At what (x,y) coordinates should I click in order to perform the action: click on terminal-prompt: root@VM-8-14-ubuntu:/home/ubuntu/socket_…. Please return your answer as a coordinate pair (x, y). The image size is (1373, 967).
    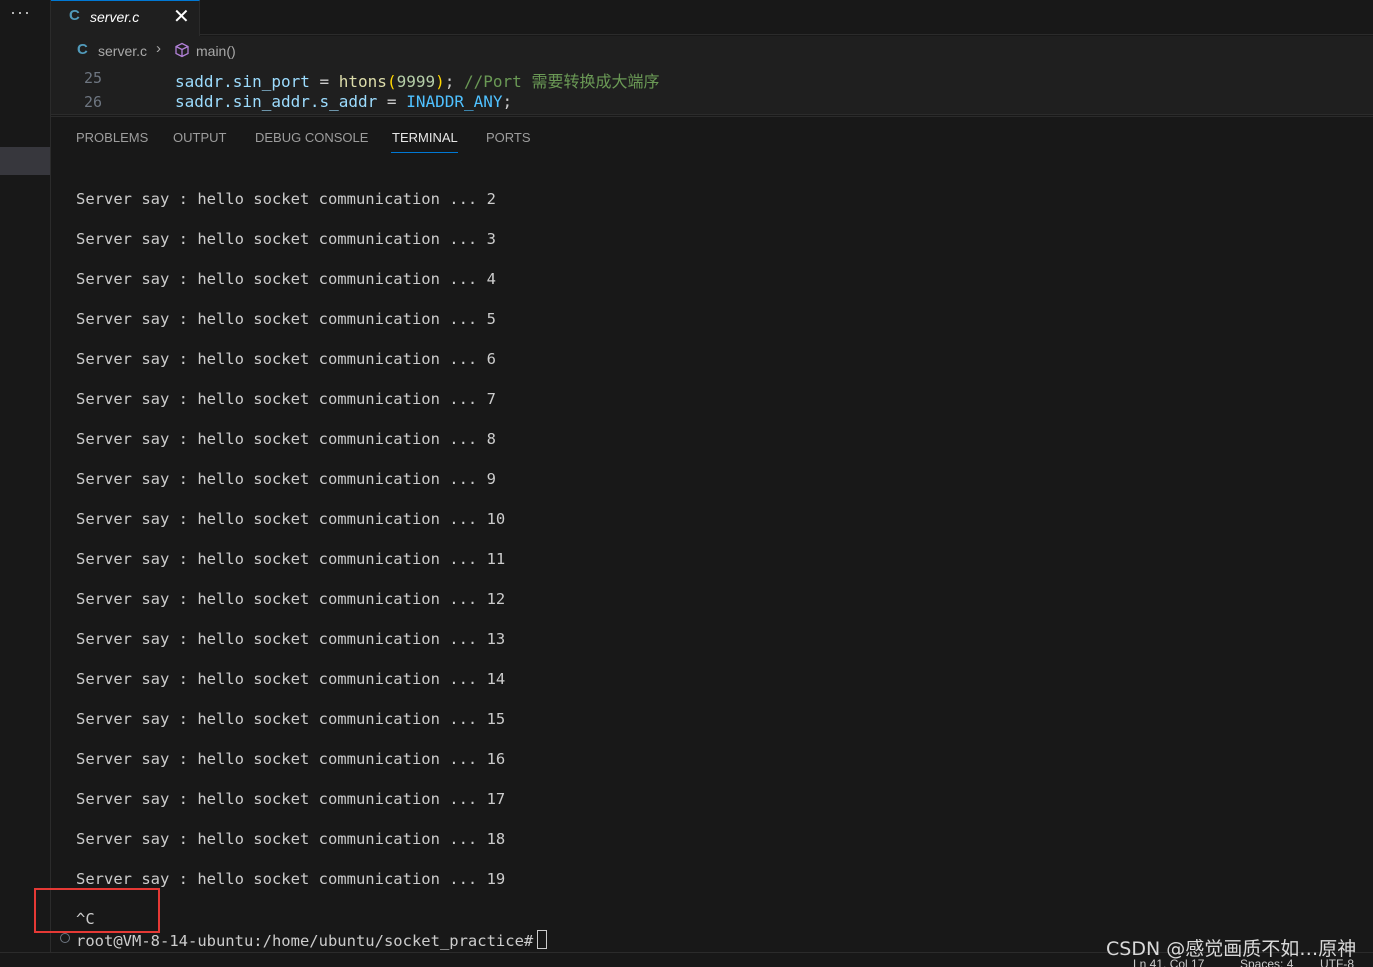
    Looking at the image, I should click on (312, 940).